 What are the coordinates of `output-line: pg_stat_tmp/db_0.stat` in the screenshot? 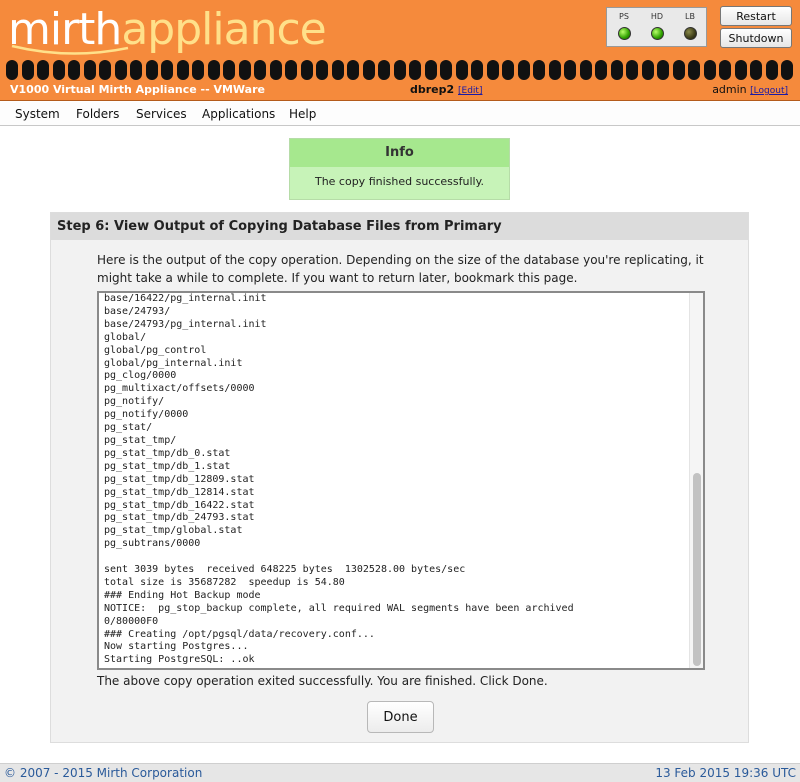 It's located at (167, 453).